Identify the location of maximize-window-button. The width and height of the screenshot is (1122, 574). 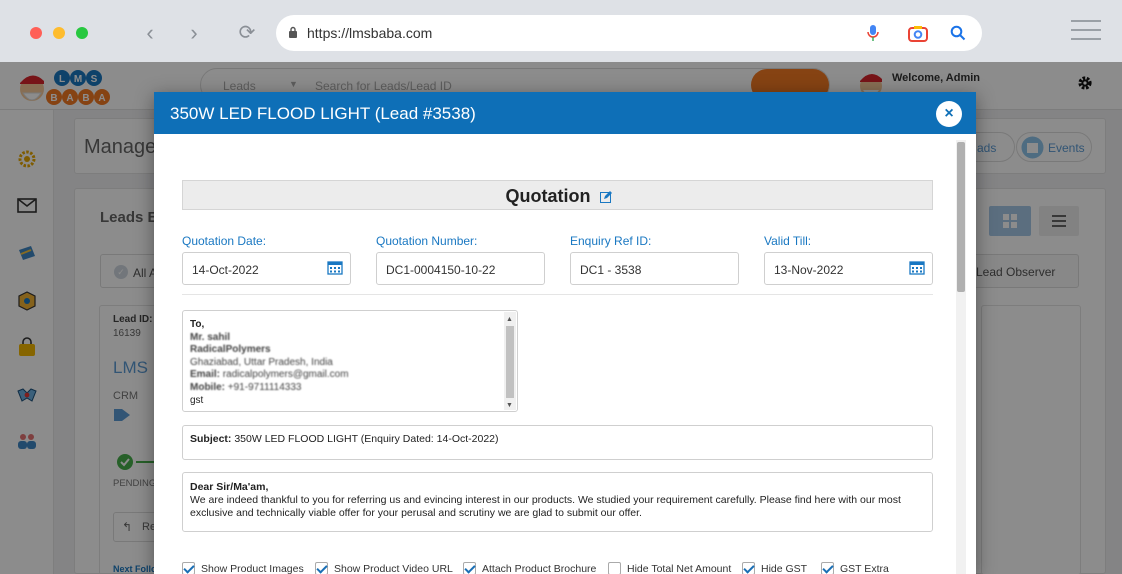
(82, 33).